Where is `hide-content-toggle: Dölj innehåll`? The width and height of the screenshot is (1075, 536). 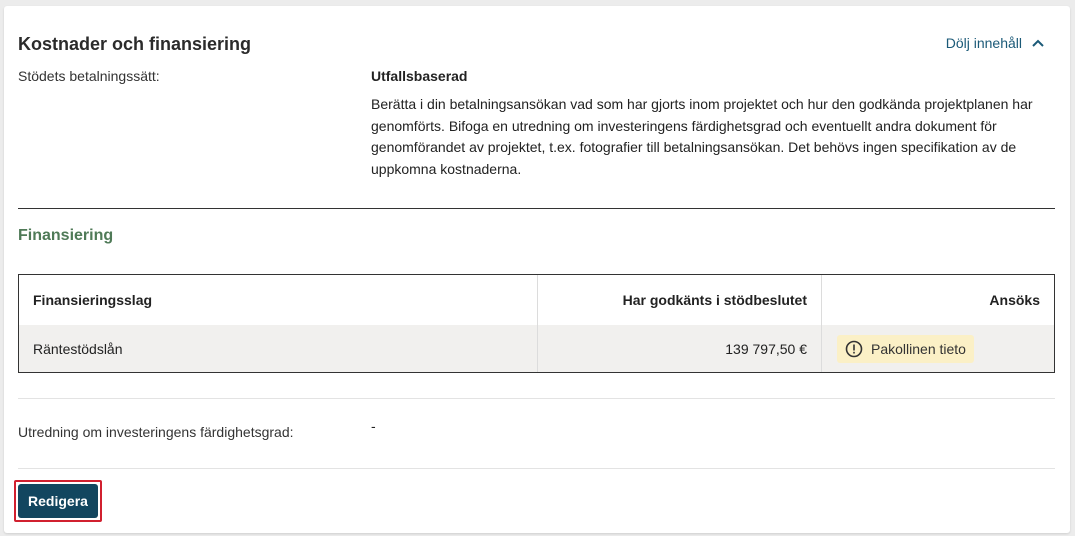
hide-content-toggle: Dölj innehåll is located at coordinates (995, 43).